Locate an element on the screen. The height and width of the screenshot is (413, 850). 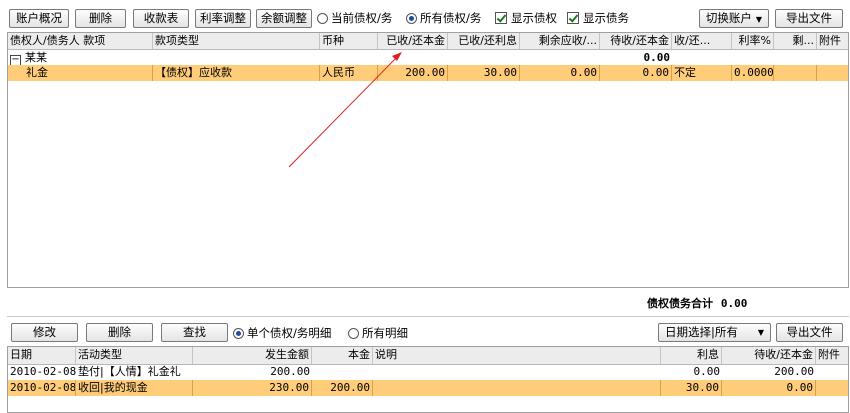
column-header: 附件 is located at coordinates (832, 355).